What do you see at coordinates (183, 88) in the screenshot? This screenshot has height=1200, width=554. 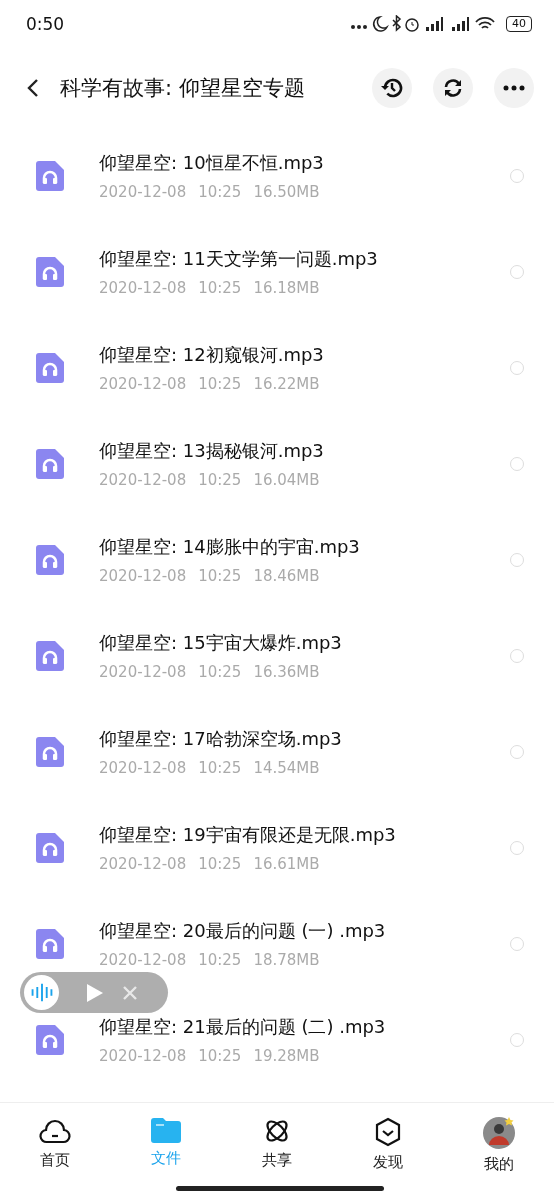 I see `page-title: 科学有故事: 仰望星空专题` at bounding box center [183, 88].